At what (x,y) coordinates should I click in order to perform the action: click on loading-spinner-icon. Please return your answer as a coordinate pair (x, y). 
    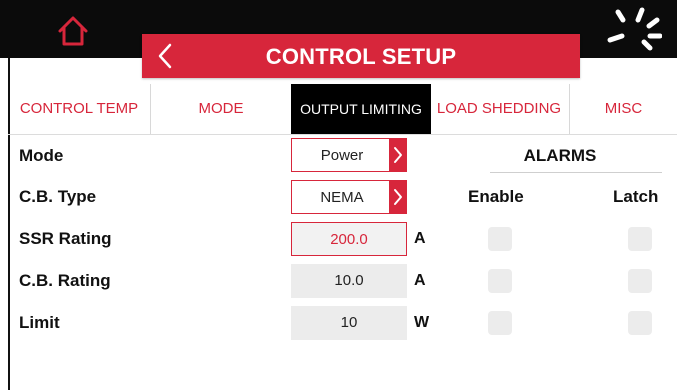
    Looking at the image, I should click on (634, 29).